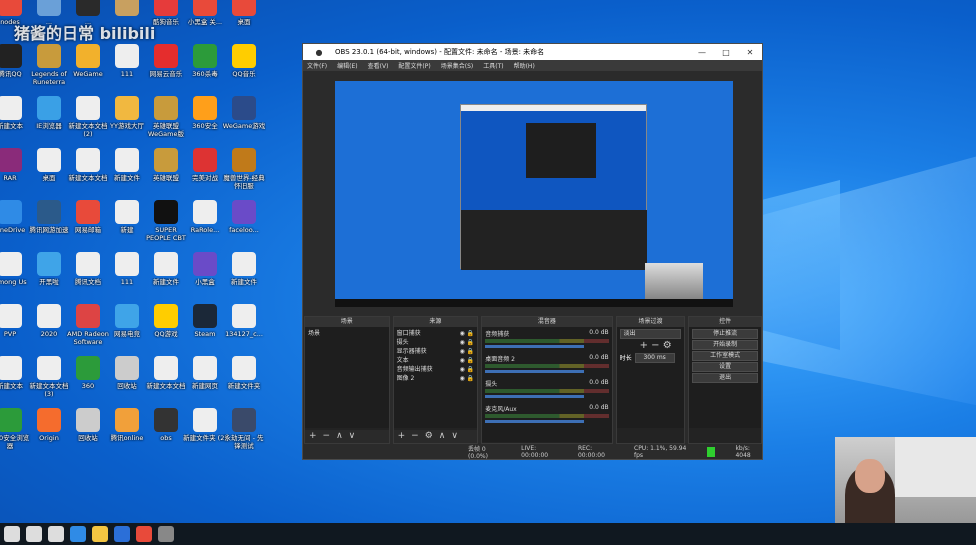  I want to click on desktop-icon: QQ游戏, so click(166, 325).